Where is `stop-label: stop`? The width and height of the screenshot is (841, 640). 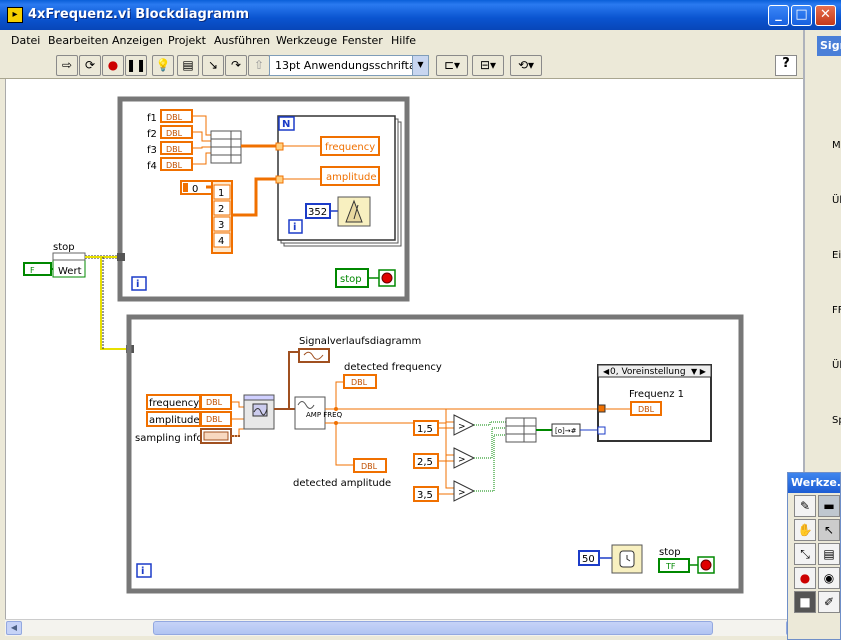 stop-label: stop is located at coordinates (64, 247).